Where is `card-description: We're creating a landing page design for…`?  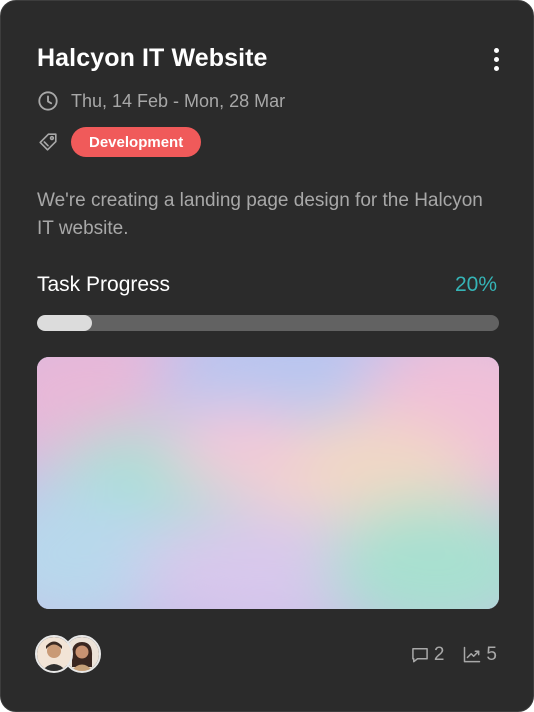 card-description: We're creating a landing page design for… is located at coordinates (260, 214).